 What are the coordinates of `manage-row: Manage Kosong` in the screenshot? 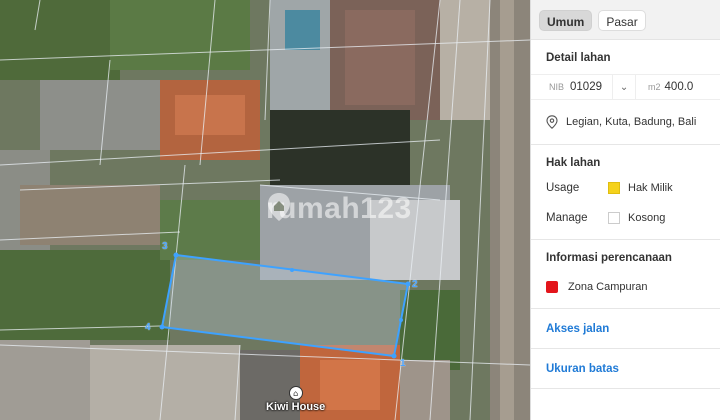 It's located at (625, 218).